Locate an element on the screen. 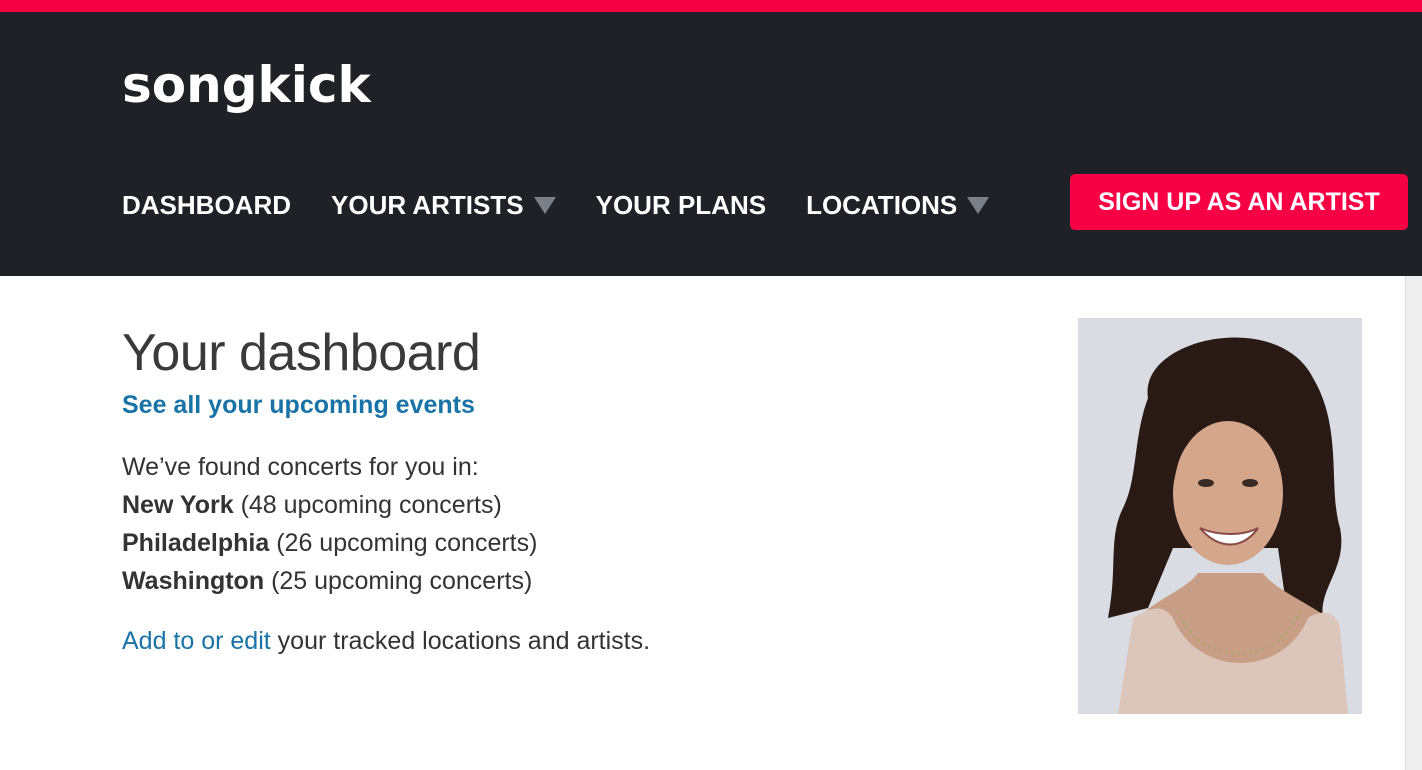  nav-item-dashboard: DASHBOARD is located at coordinates (206, 205).